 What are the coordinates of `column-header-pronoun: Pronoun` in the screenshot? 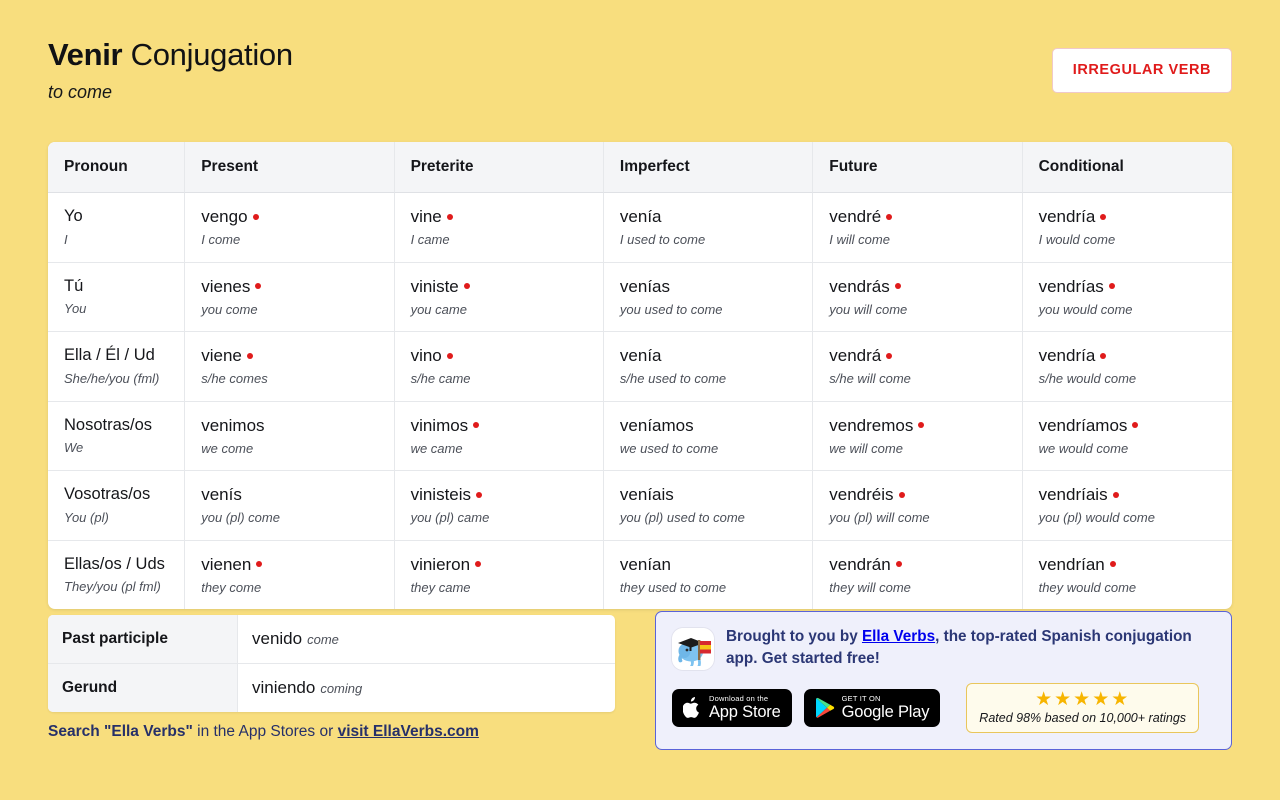 It's located at (117, 167).